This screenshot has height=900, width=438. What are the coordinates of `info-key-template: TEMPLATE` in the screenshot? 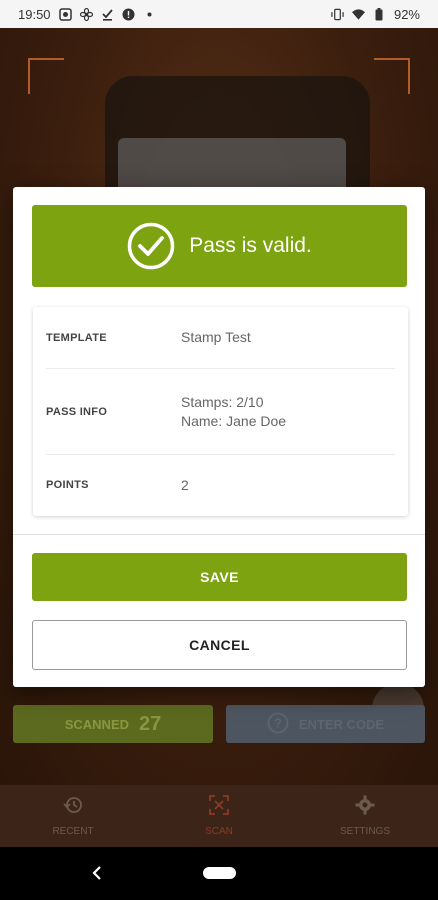 It's located at (76, 337).